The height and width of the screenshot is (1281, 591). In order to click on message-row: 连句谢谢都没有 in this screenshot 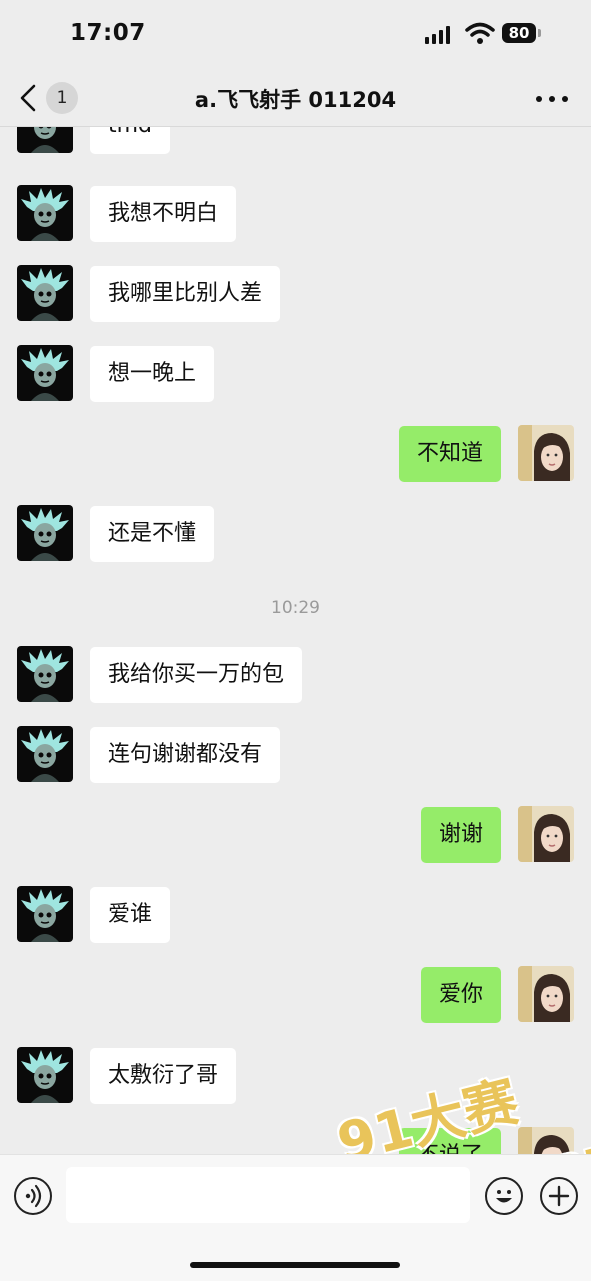, I will do `click(295, 755)`.